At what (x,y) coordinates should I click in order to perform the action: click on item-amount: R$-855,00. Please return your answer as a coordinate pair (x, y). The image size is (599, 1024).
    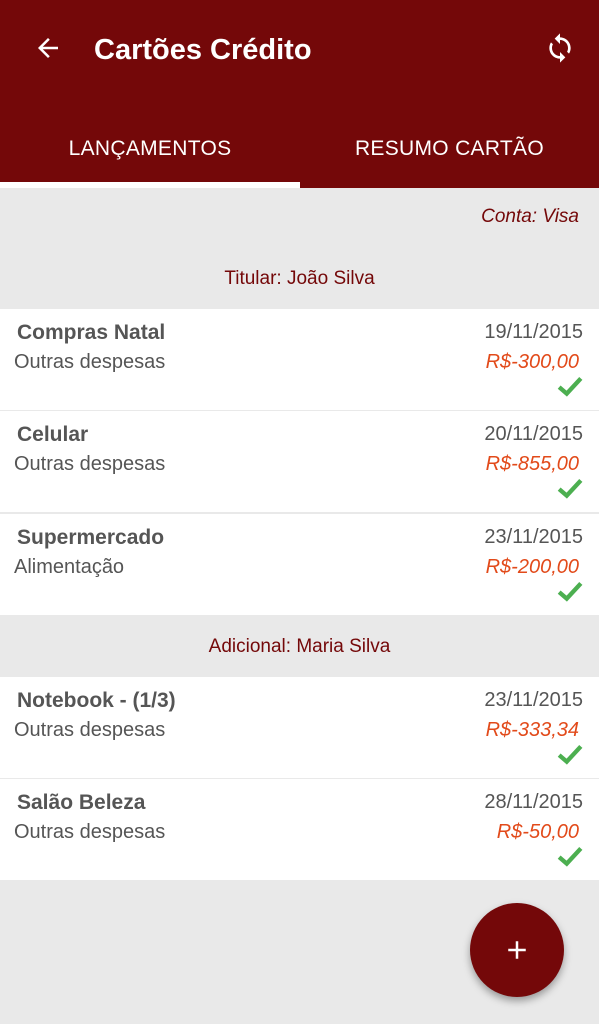
    Looking at the image, I should click on (532, 464).